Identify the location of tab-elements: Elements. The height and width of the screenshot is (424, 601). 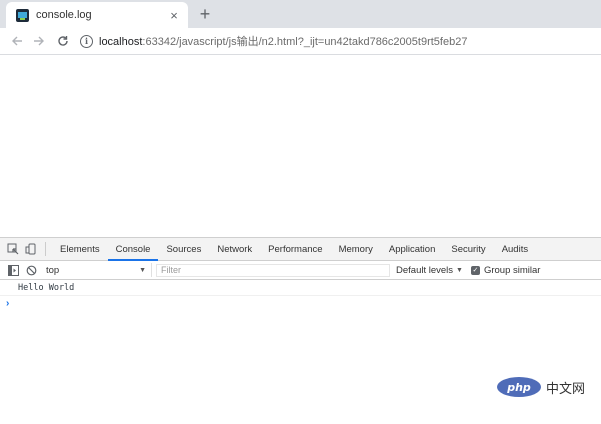
(80, 249).